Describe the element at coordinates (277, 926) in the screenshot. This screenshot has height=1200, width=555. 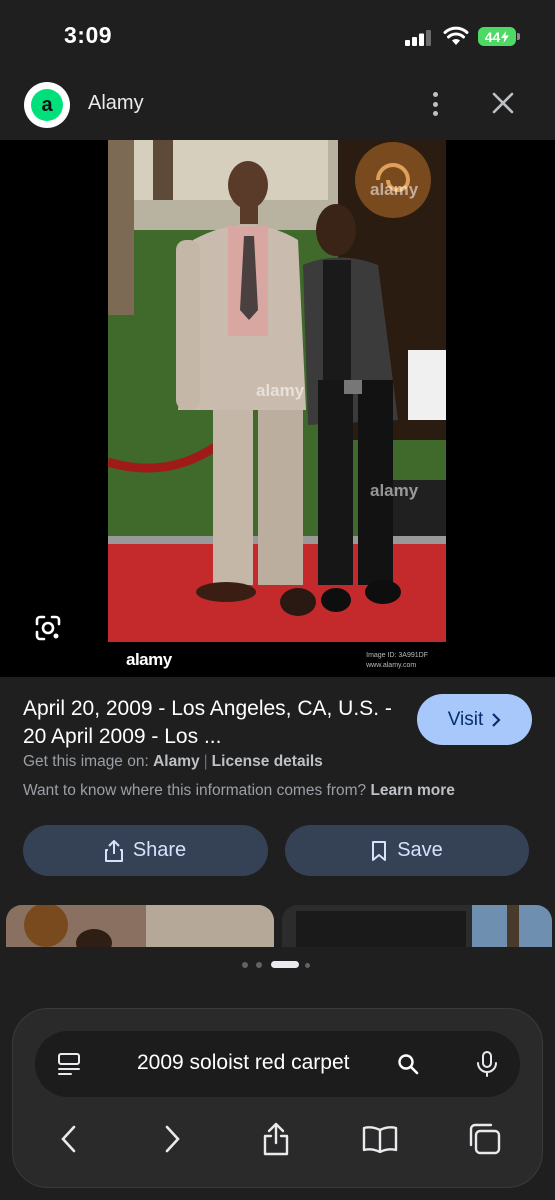
I see `related-images` at that location.